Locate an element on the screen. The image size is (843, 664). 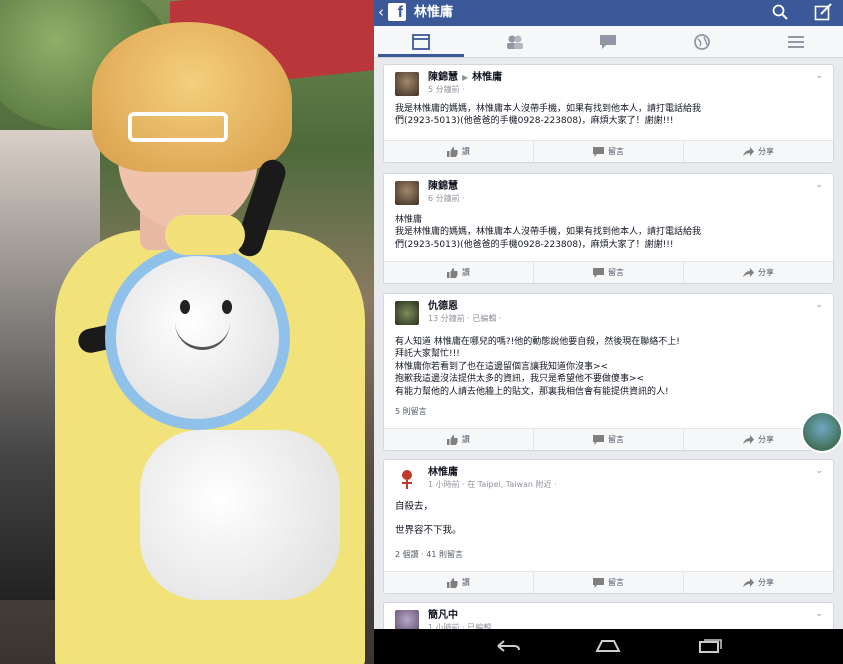
tab-messages is located at coordinates (609, 41).